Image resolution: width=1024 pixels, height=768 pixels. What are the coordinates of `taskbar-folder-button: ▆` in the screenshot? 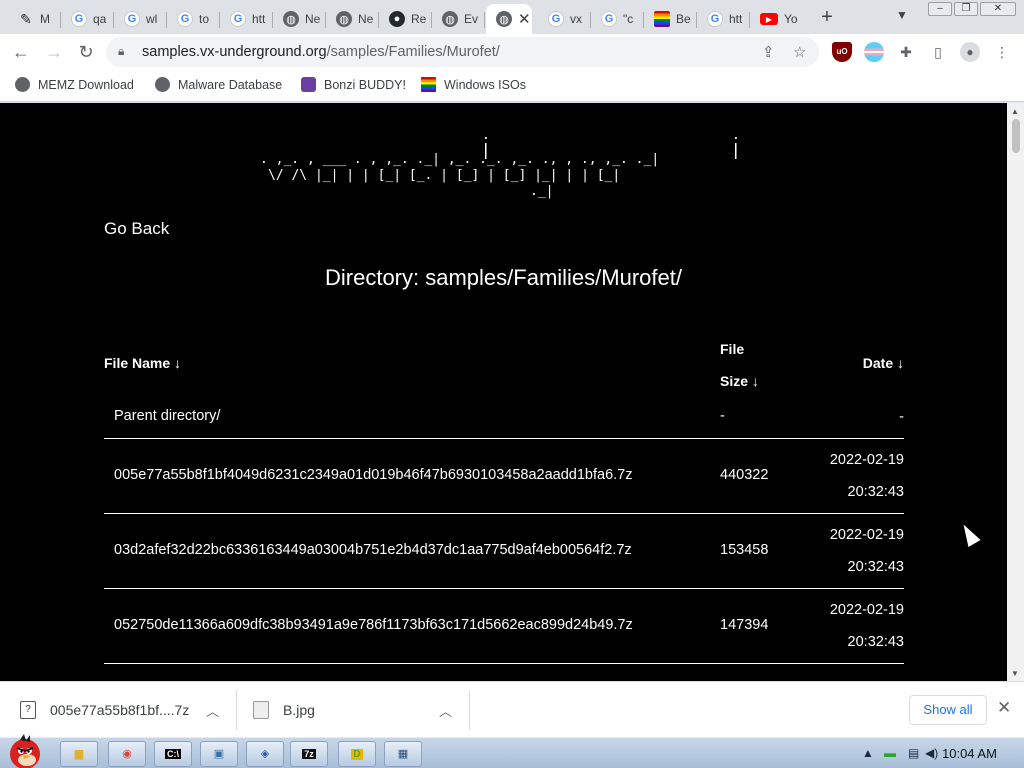 It's located at (79, 754).